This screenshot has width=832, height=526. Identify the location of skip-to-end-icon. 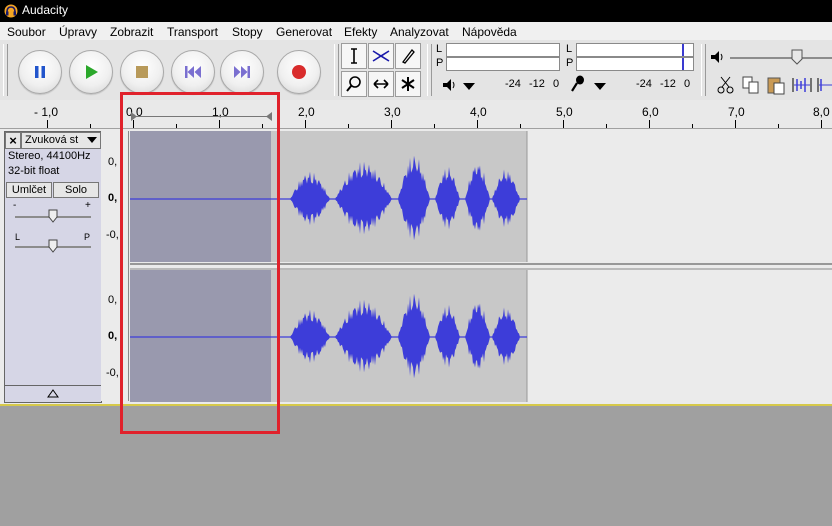
(242, 72).